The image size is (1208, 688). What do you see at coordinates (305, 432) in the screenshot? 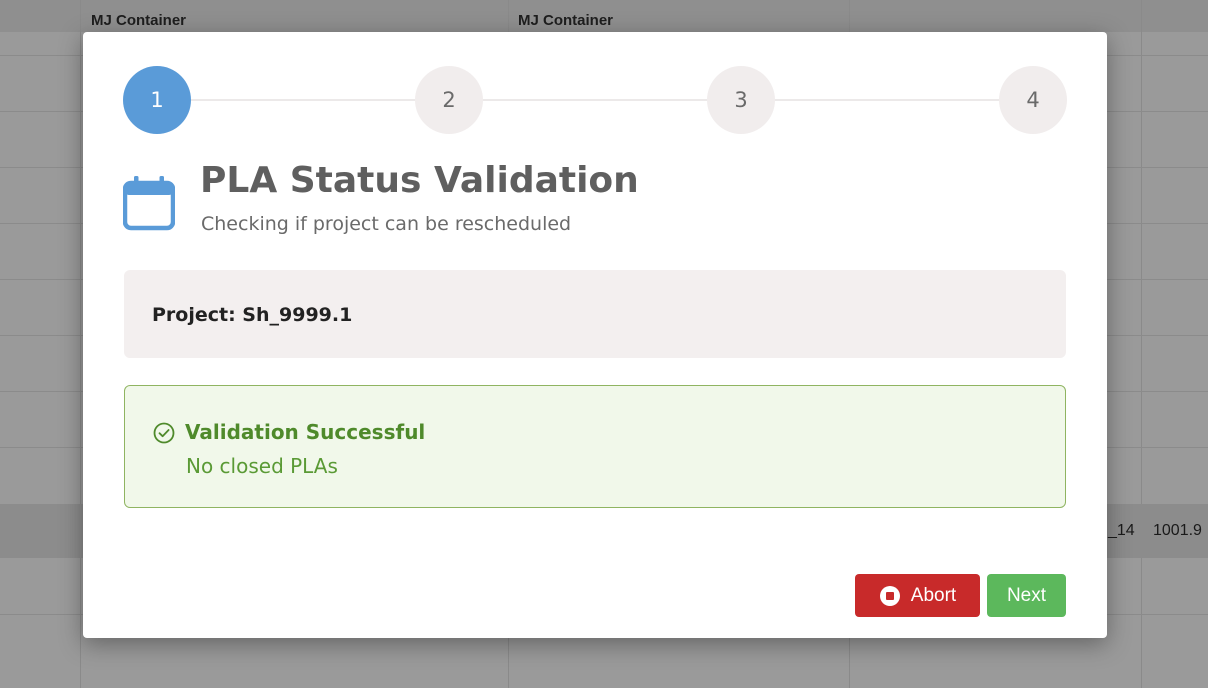
I see `validation-title: Validation Successful` at bounding box center [305, 432].